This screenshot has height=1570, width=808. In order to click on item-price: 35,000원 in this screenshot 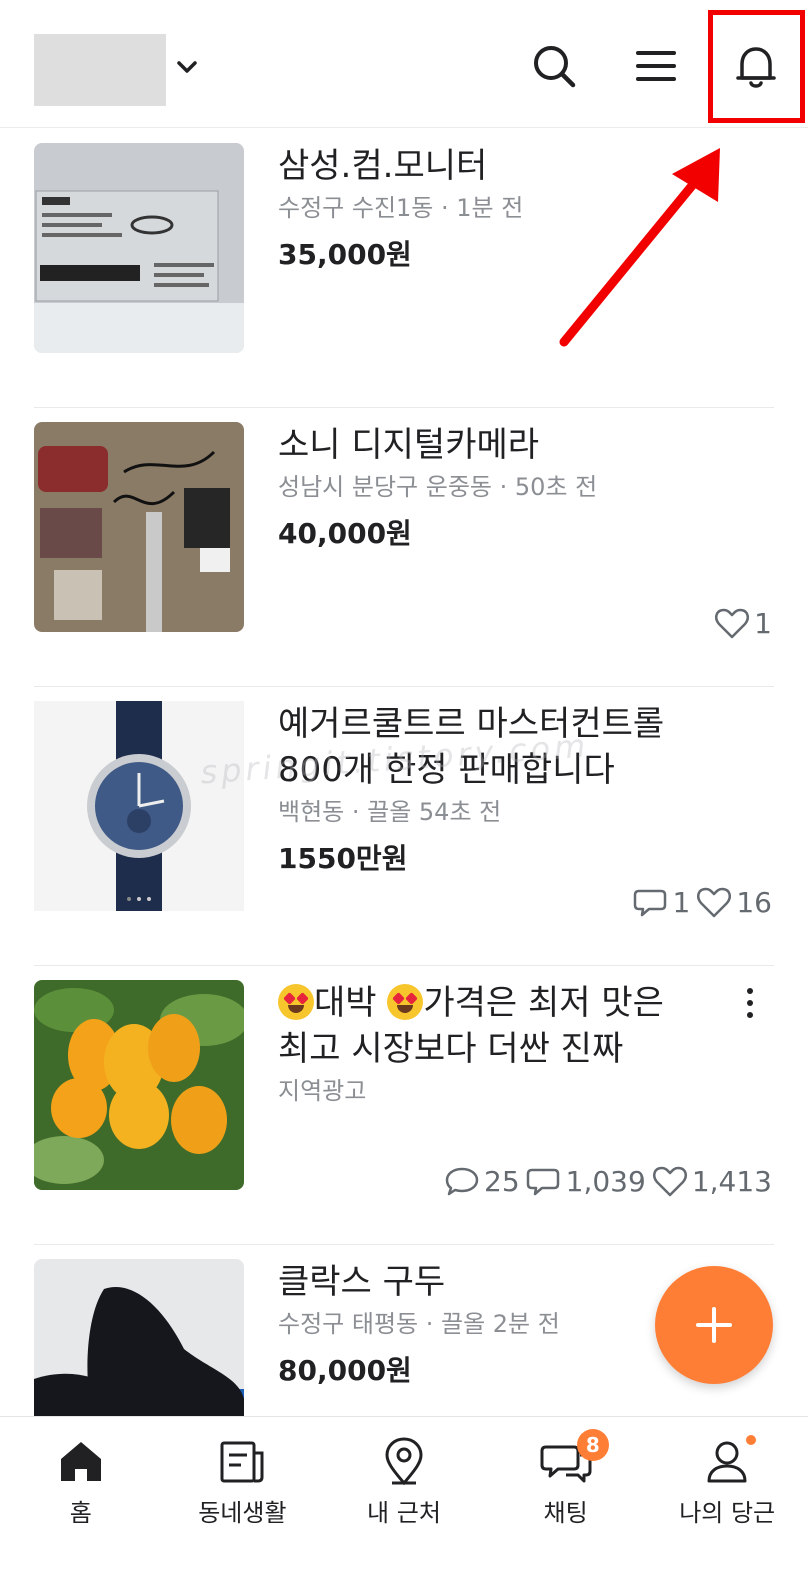, I will do `click(345, 254)`.